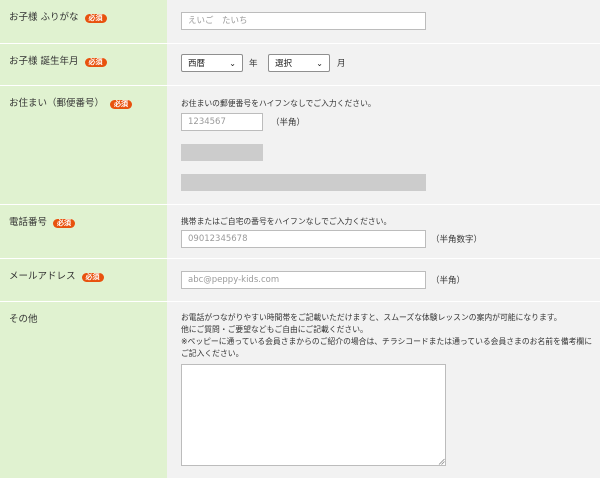 The height and width of the screenshot is (478, 600). Describe the element at coordinates (212, 353) in the screenshot. I see `other-note-4: ご記入ください。` at that location.